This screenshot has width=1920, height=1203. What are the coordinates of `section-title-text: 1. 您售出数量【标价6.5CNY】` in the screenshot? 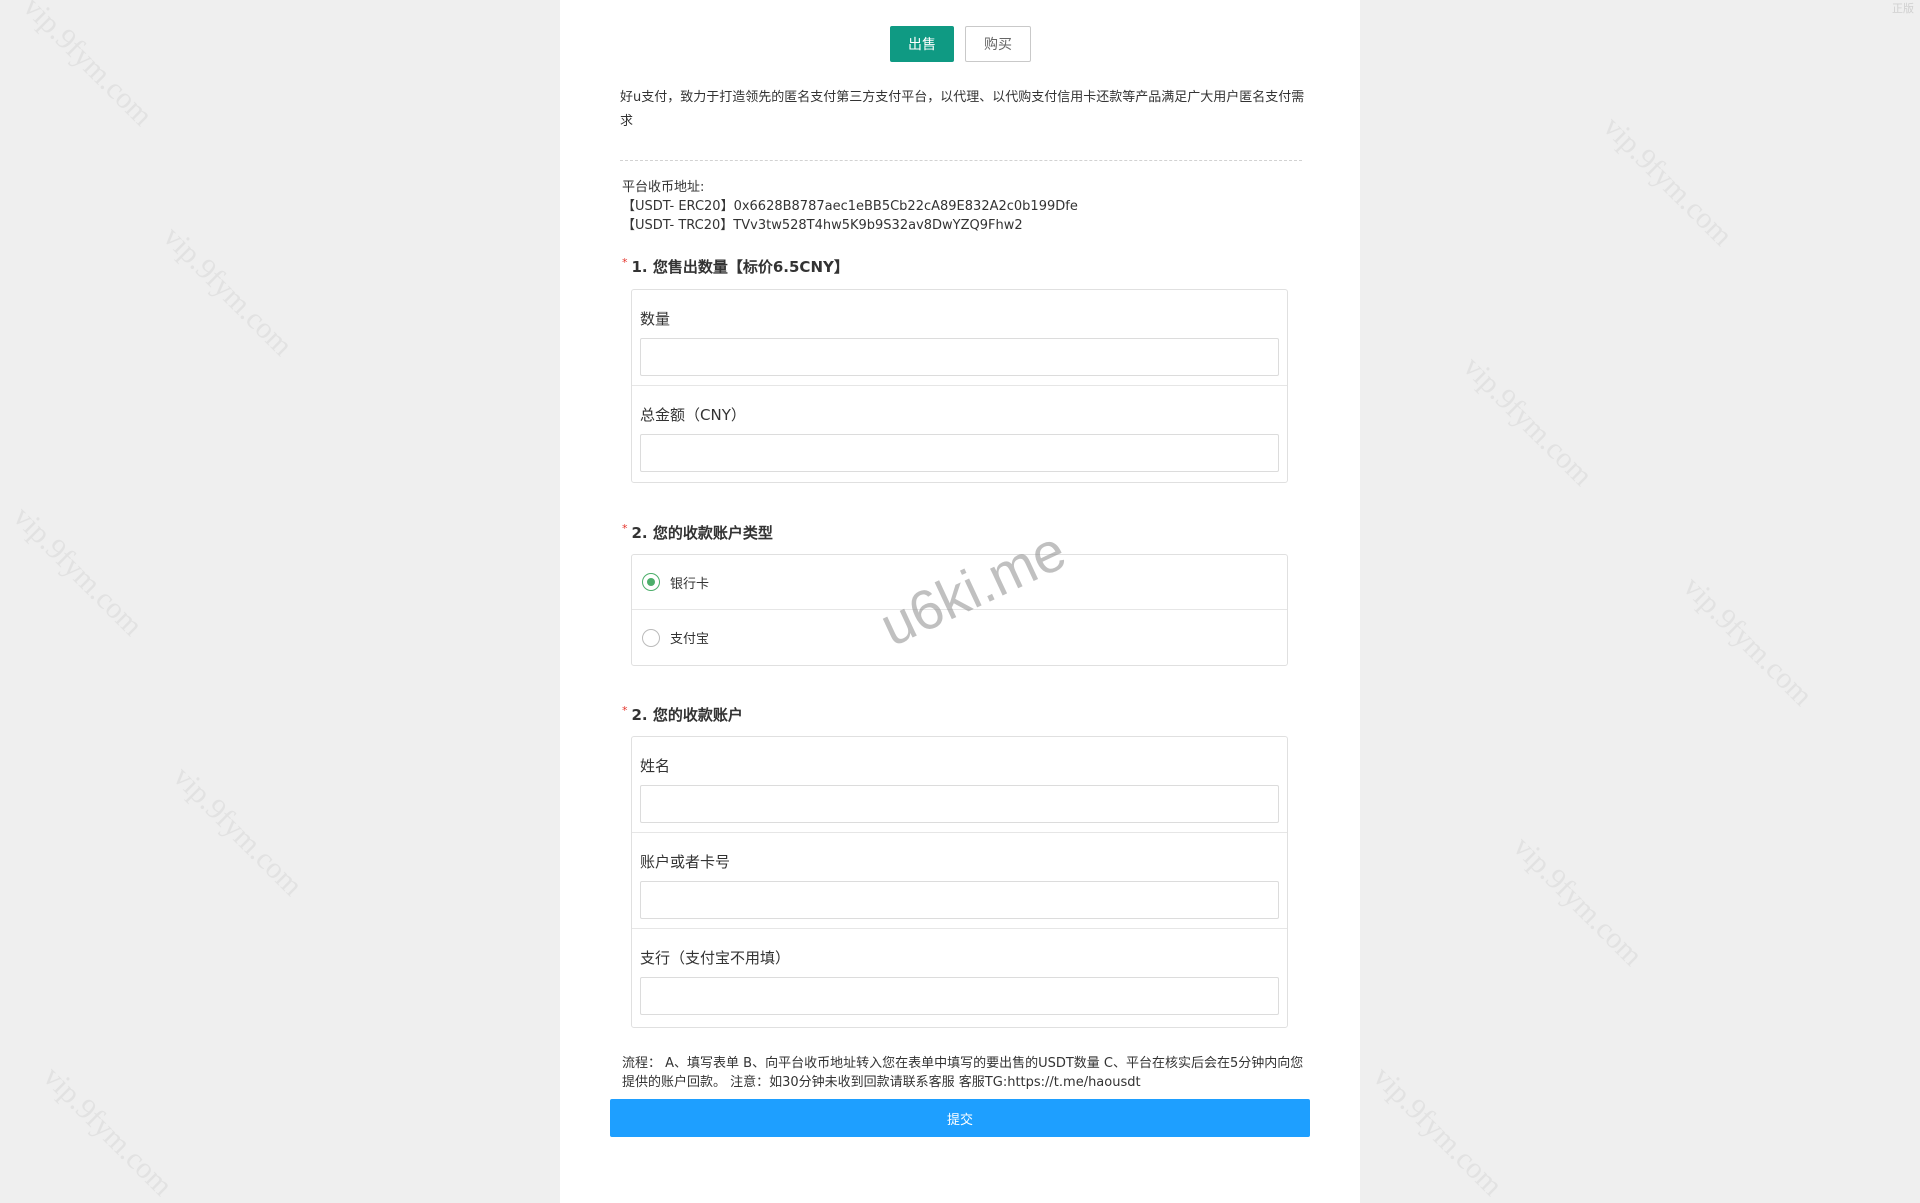 It's located at (740, 267).